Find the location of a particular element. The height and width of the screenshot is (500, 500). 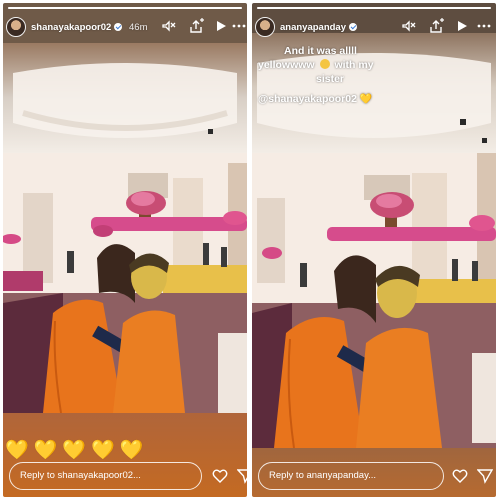

caption-line: sister is located at coordinates (330, 79).